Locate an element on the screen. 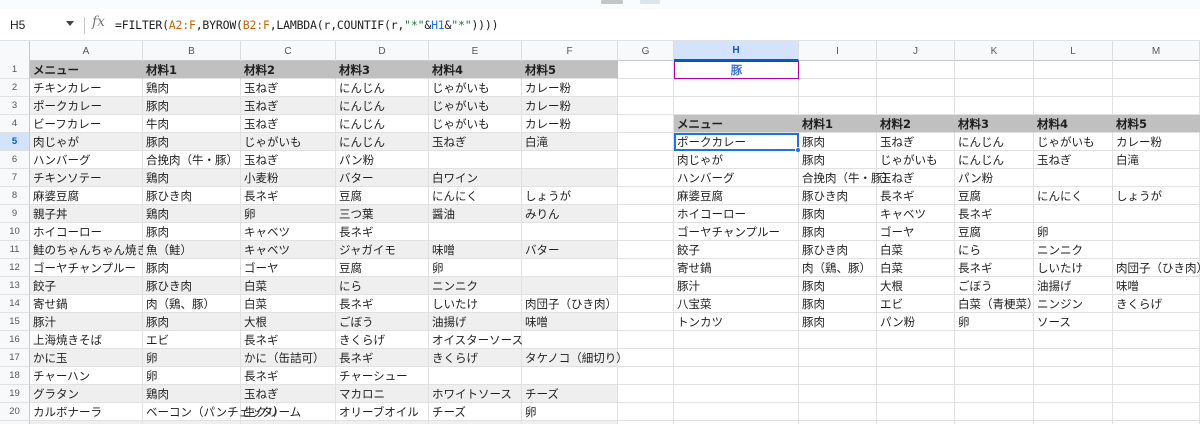 The height and width of the screenshot is (424, 1200). grid-cell: 材料1 is located at coordinates (838, 124).